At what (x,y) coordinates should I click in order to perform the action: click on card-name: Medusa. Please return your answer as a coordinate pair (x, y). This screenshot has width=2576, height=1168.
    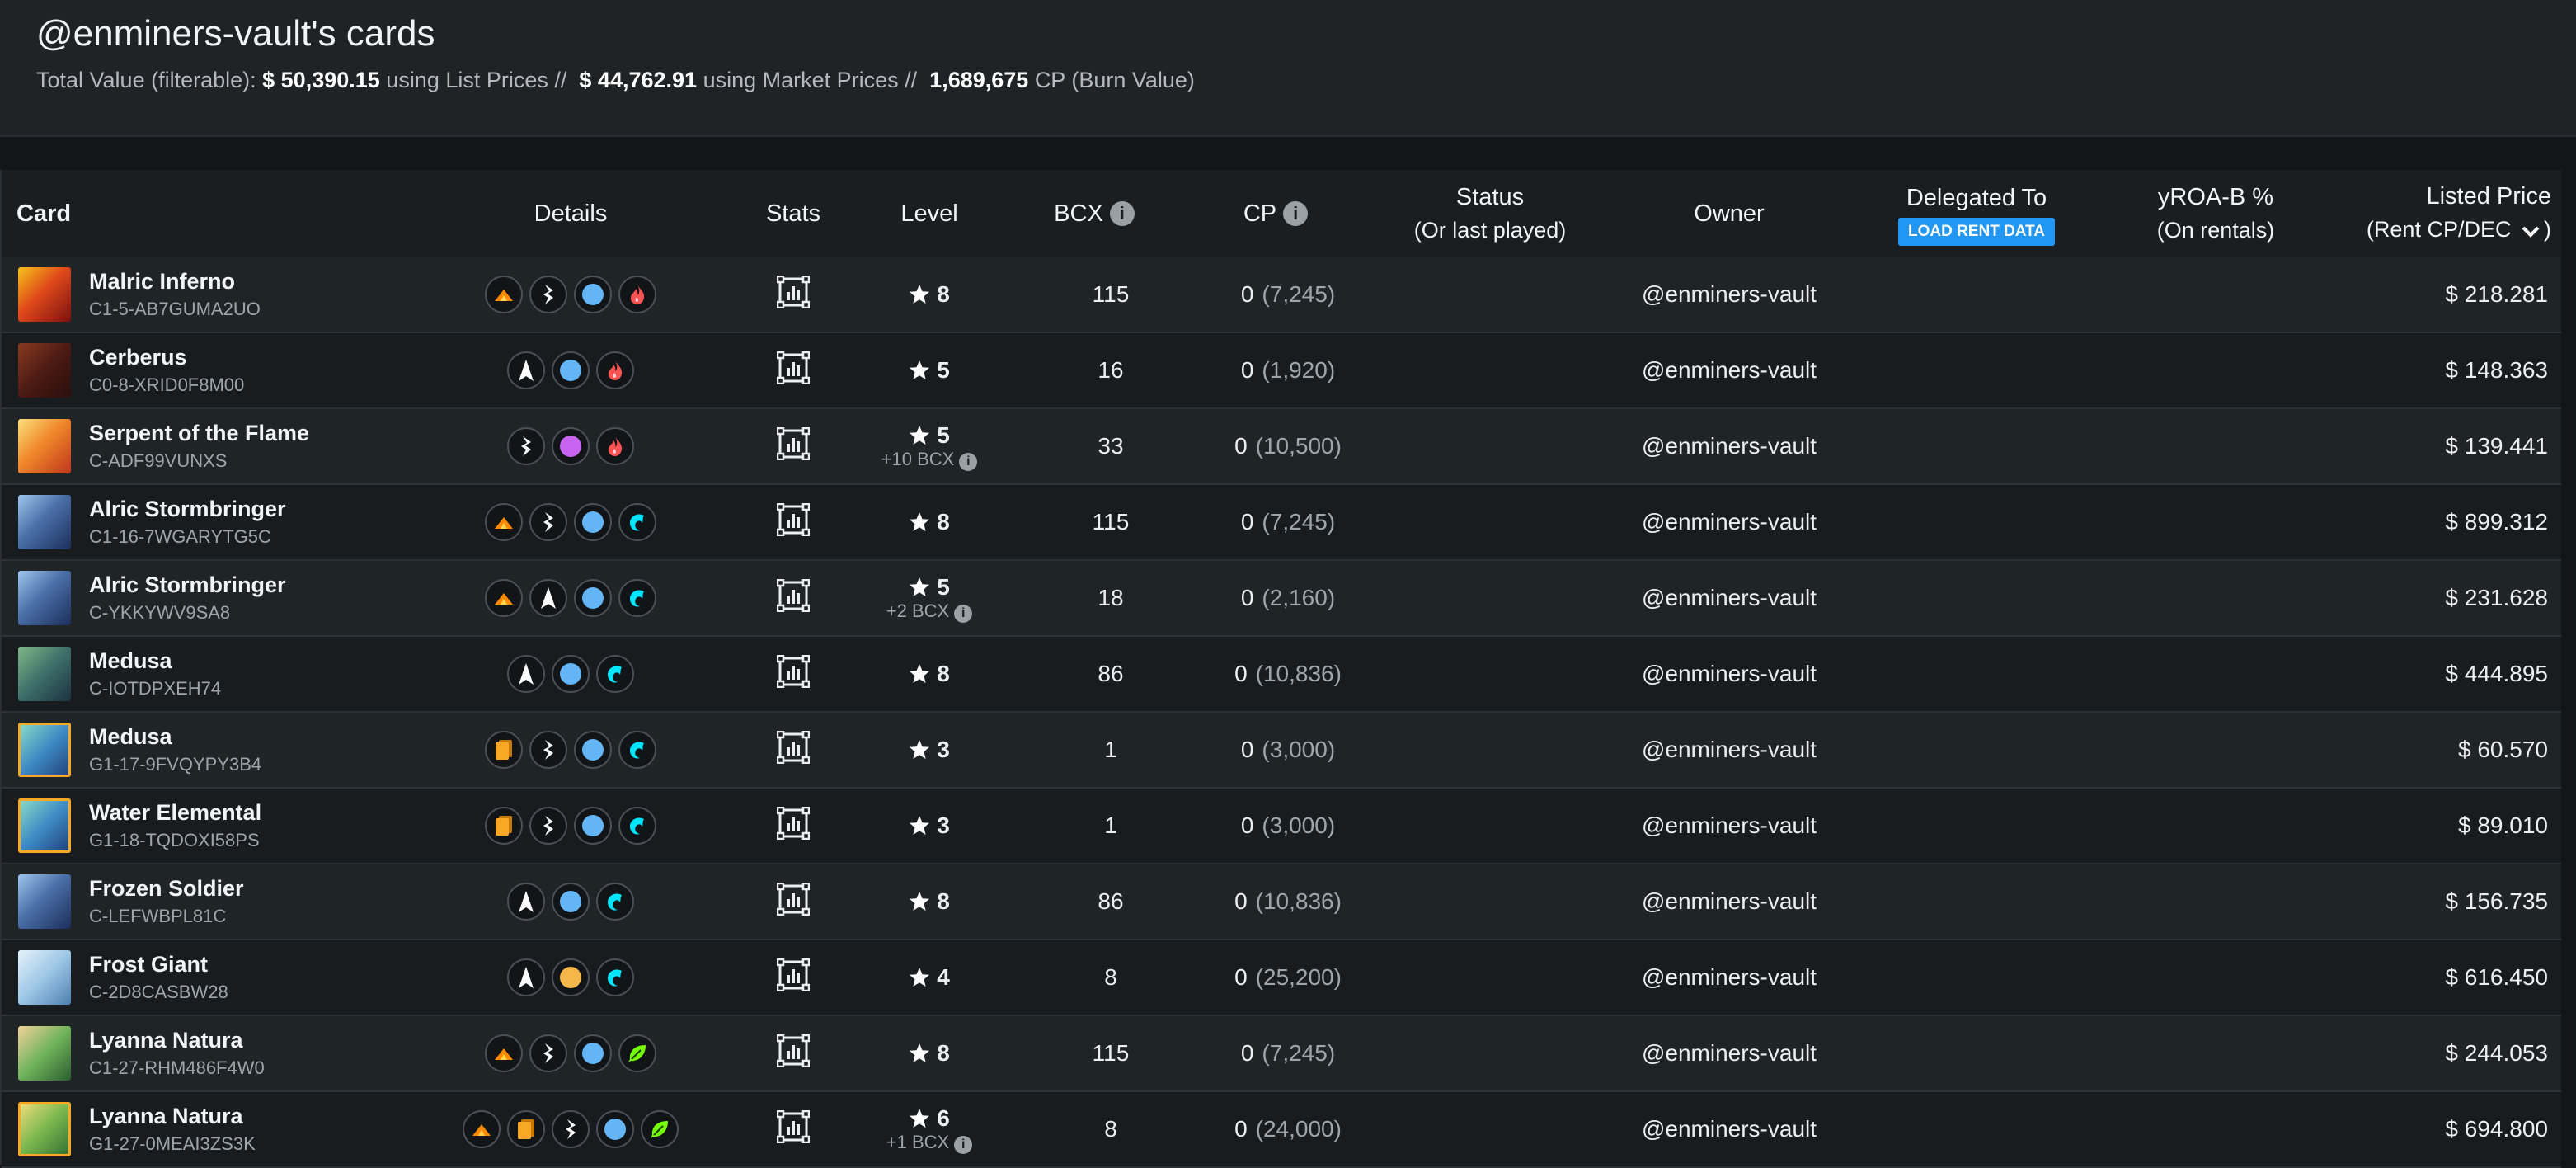
    Looking at the image, I should click on (130, 661).